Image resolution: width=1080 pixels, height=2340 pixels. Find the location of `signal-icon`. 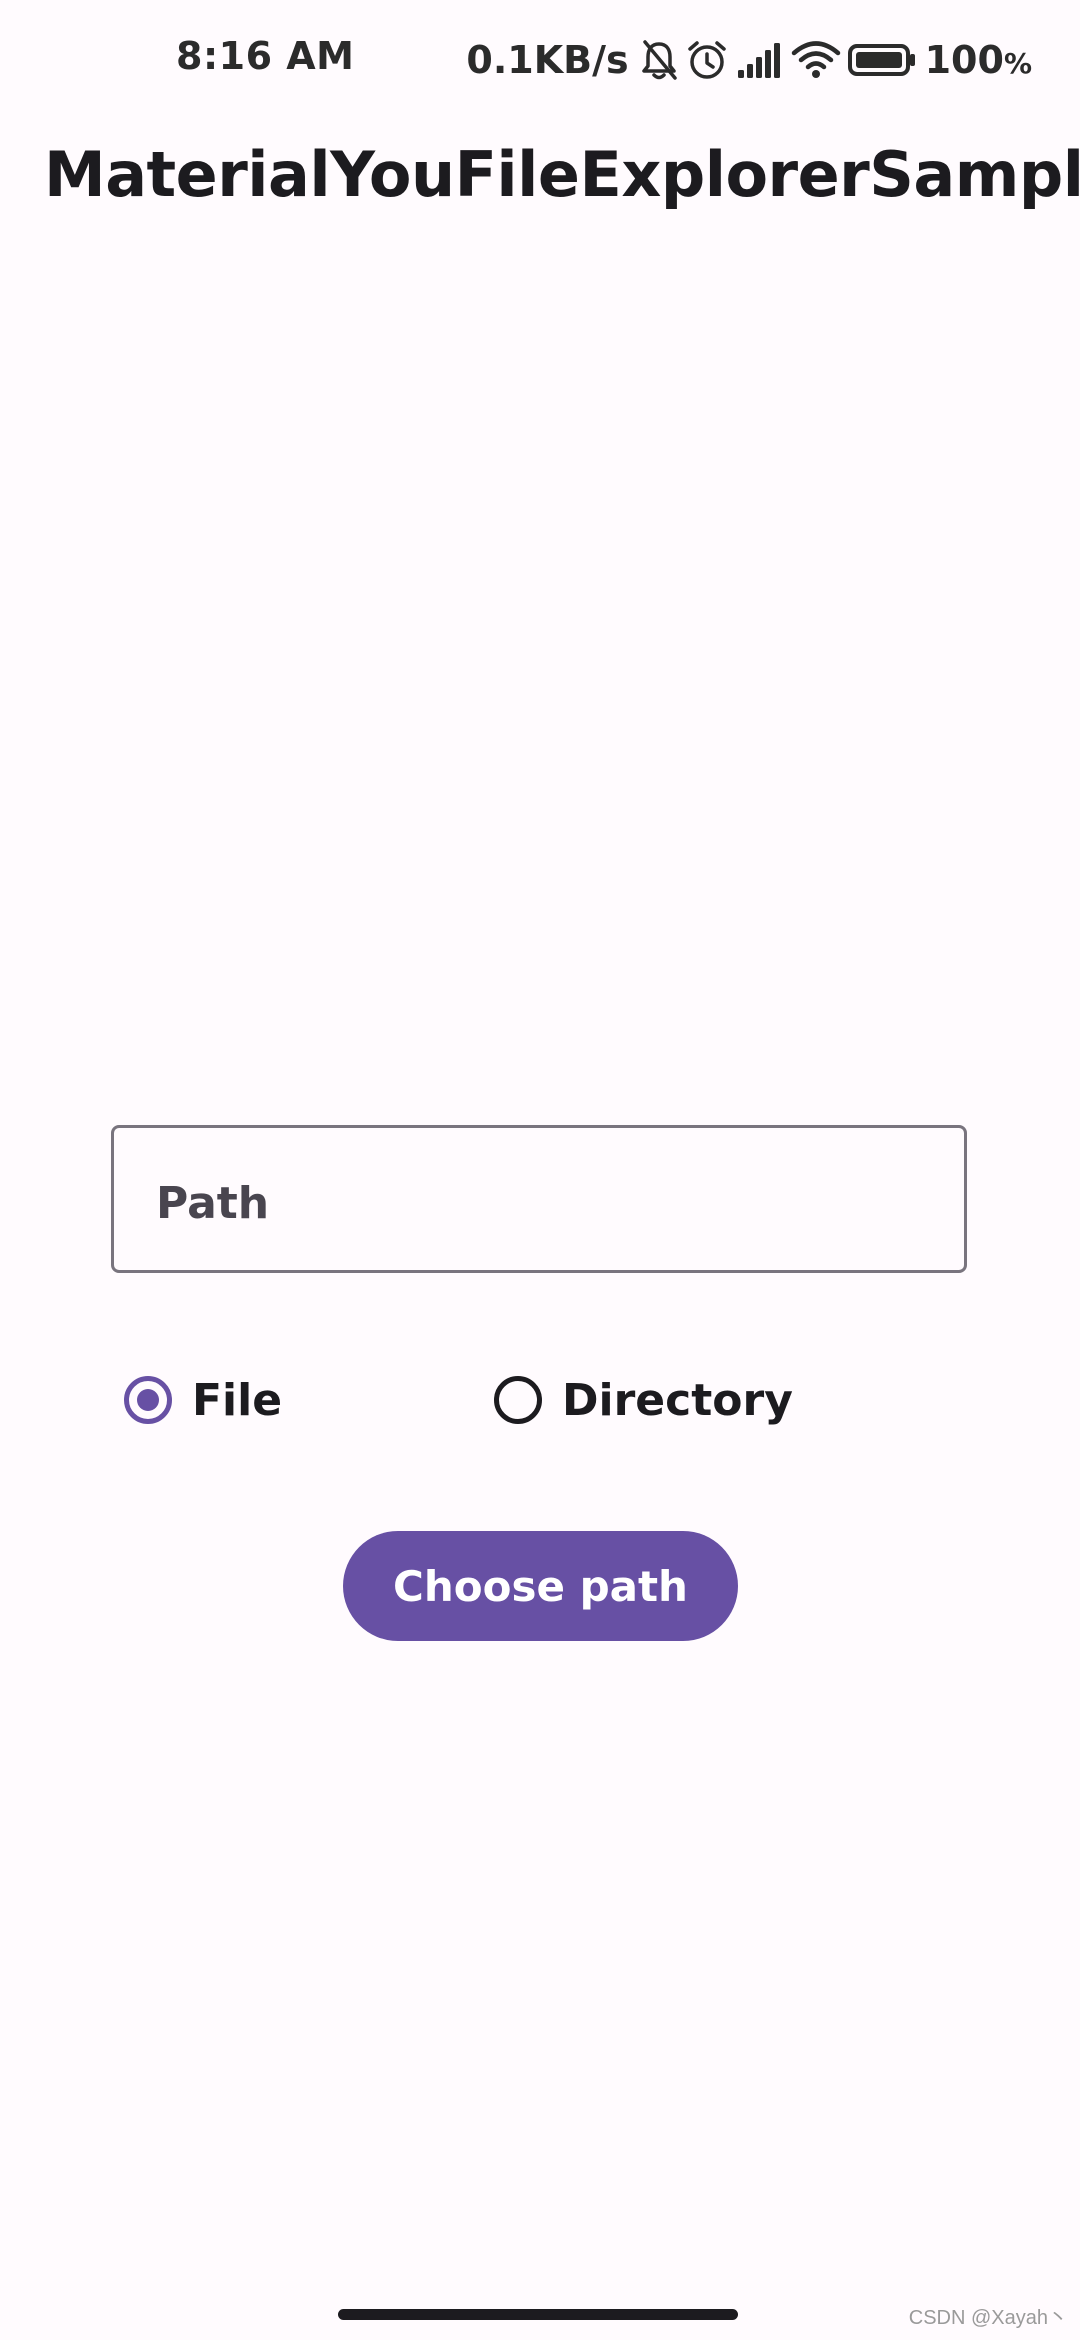

signal-icon is located at coordinates (760, 60).